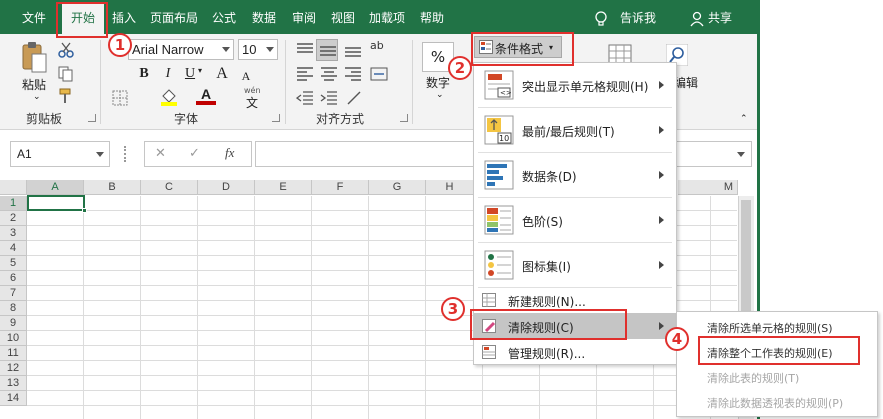  What do you see at coordinates (13, 338) in the screenshot?
I see `row-header: 10` at bounding box center [13, 338].